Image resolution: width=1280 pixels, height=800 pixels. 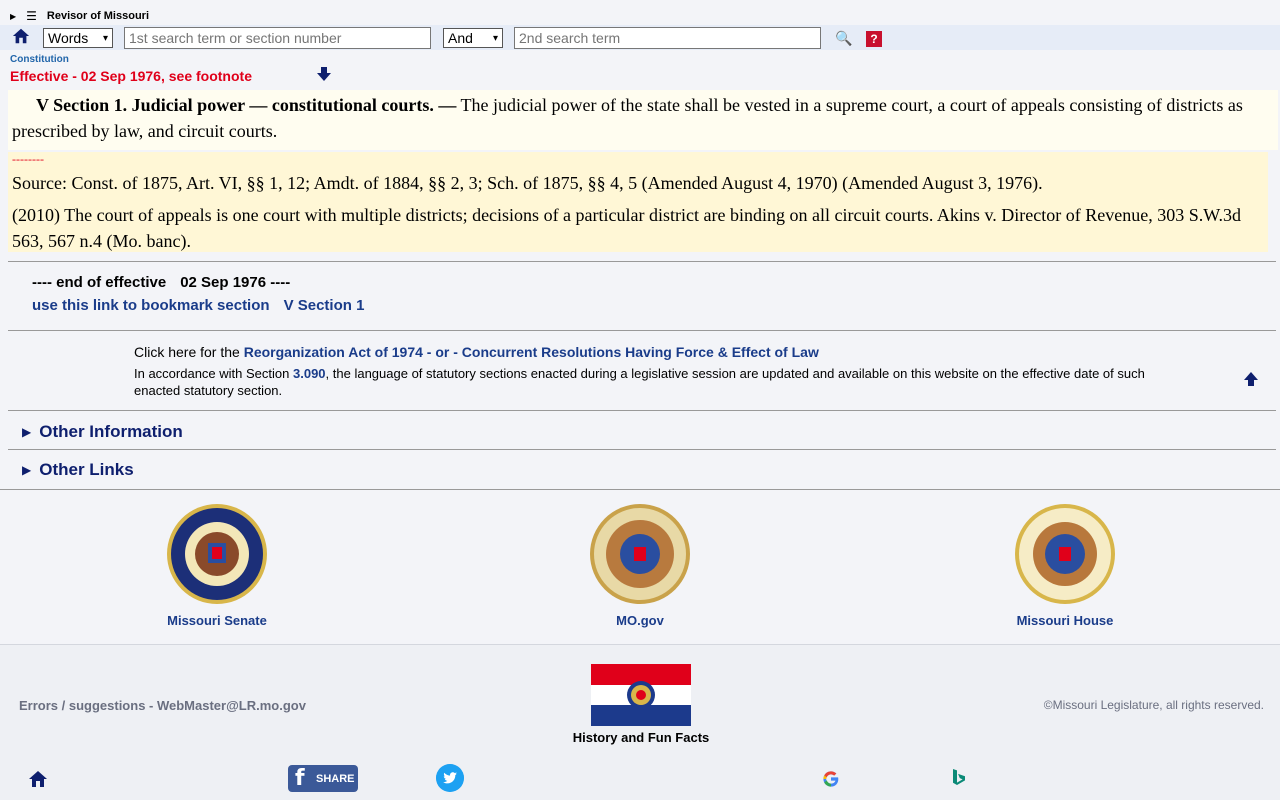 What do you see at coordinates (640, 554) in the screenshot?
I see `state-seal-icon` at bounding box center [640, 554].